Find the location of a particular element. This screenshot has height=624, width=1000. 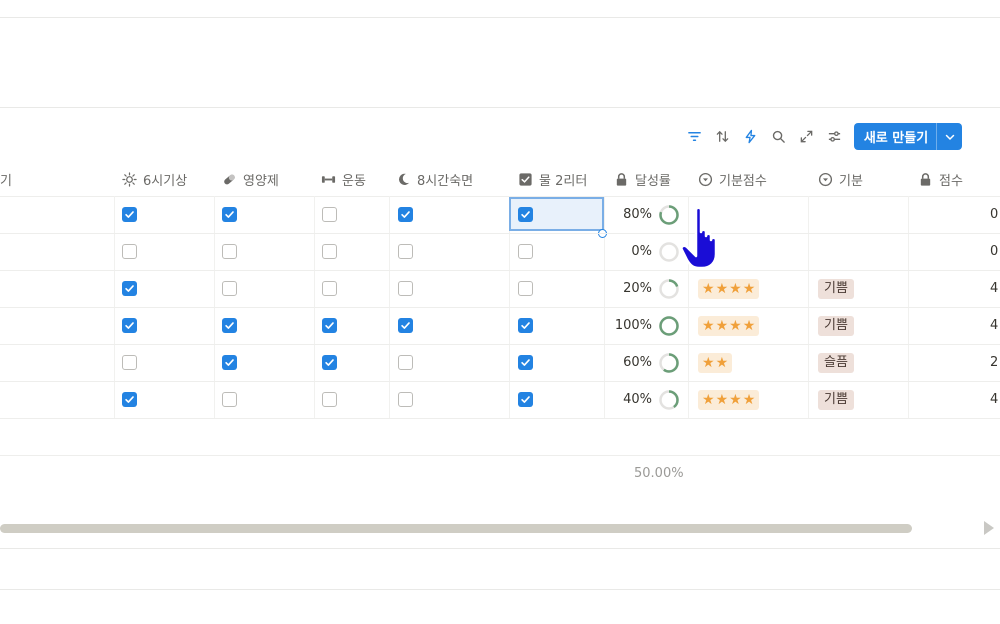

new-button-label: 새로 만들기 is located at coordinates (895, 136).